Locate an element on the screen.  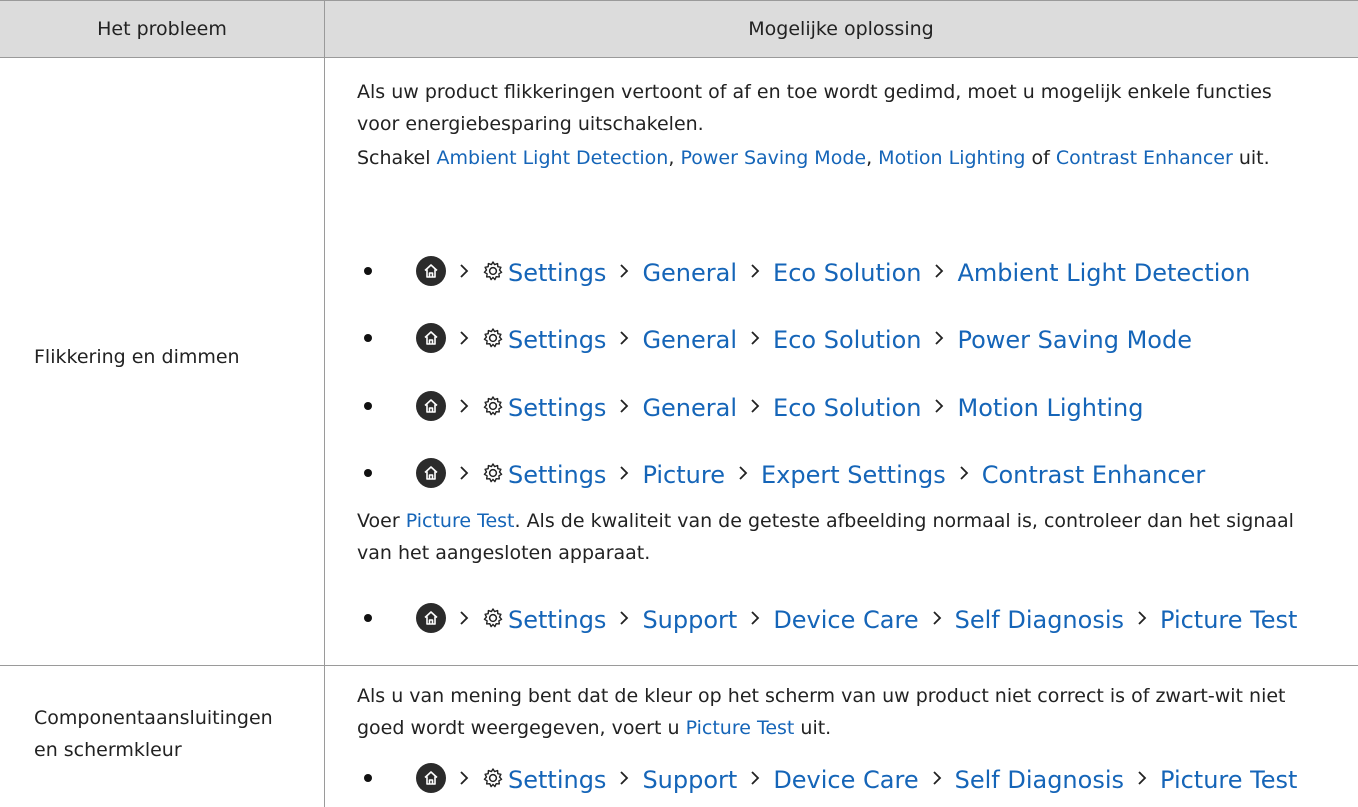
header-solution: Mogelijke oplossing is located at coordinates (841, 29).